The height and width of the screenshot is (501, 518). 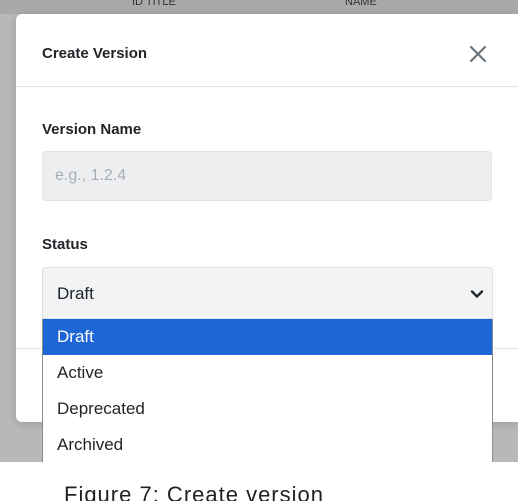 What do you see at coordinates (267, 293) in the screenshot?
I see `status-select: Draft` at bounding box center [267, 293].